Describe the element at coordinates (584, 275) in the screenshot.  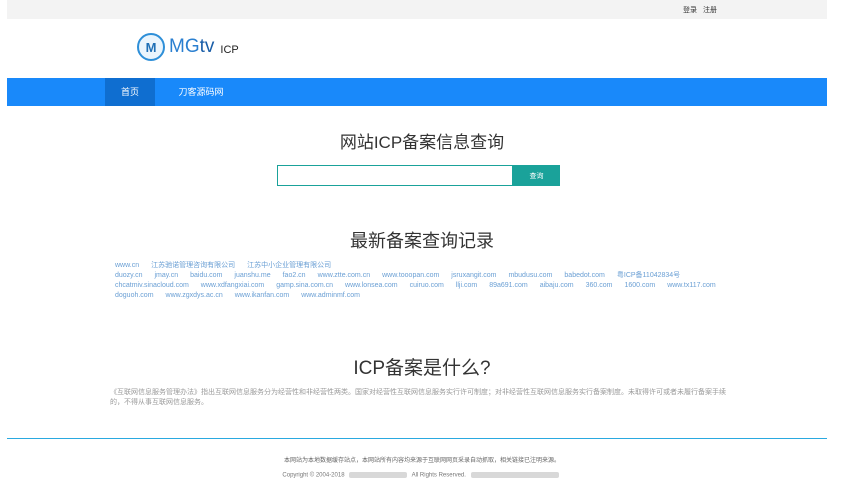
I see `record-link: babedot.com` at that location.